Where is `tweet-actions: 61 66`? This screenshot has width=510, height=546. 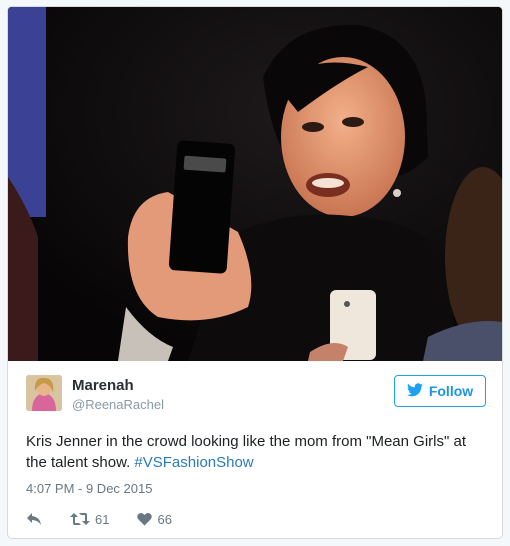 tweet-actions: 61 66 is located at coordinates (113, 519).